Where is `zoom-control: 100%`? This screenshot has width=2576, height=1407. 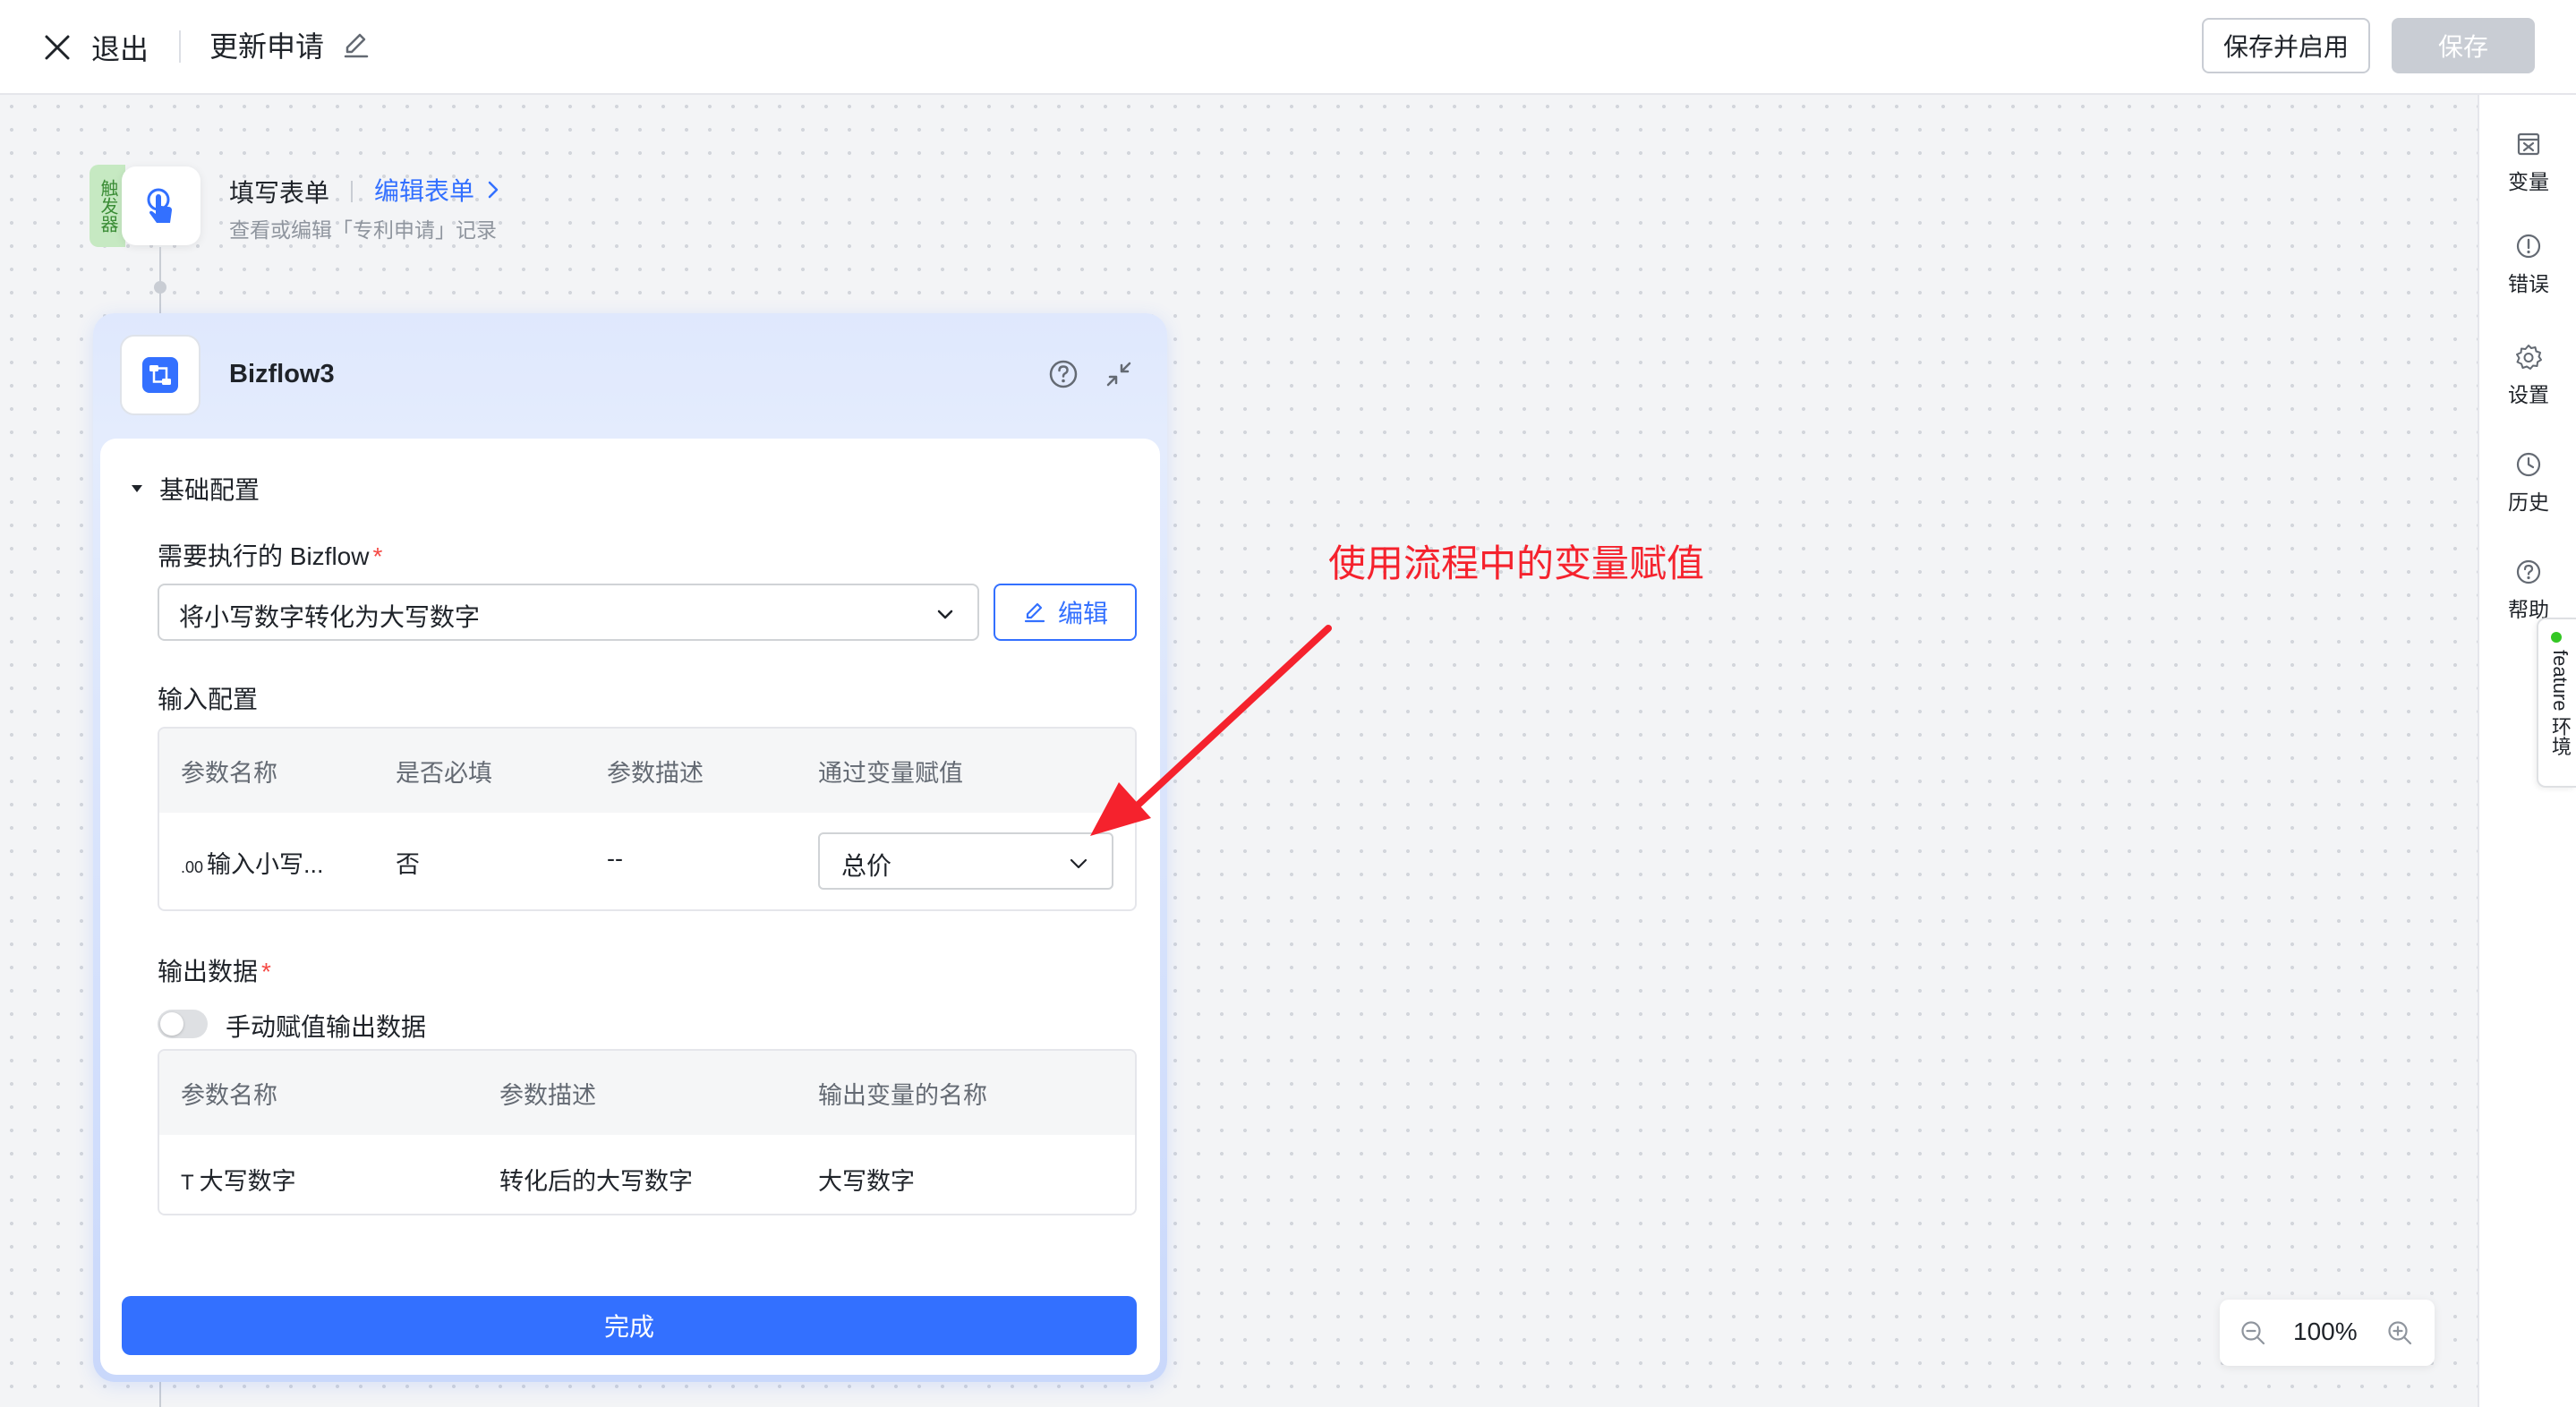
zoom-control: 100% is located at coordinates (2327, 1333).